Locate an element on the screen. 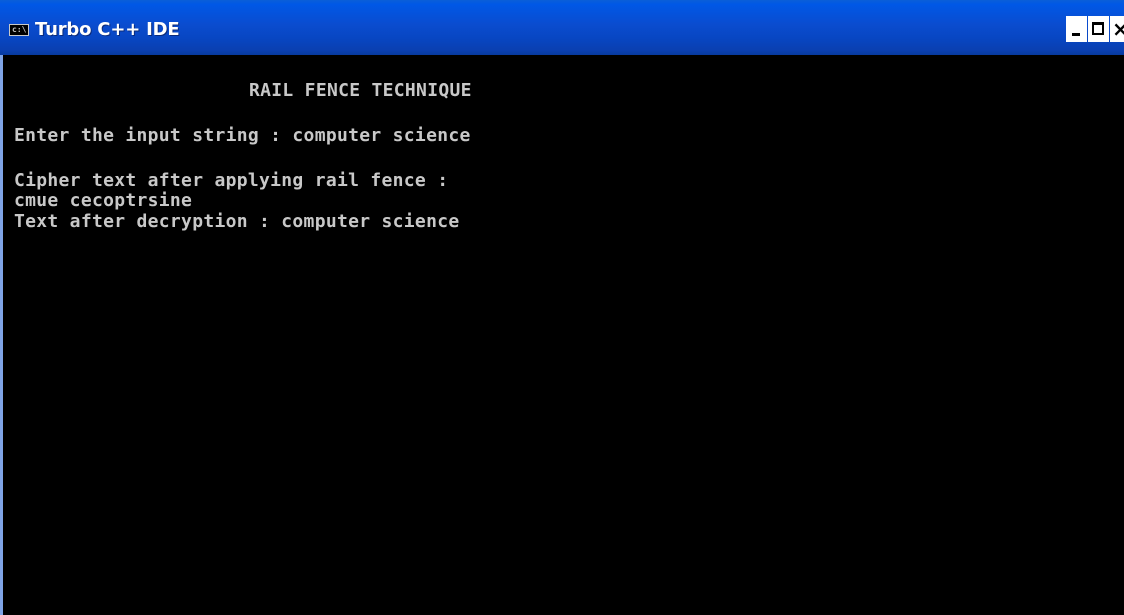 This screenshot has width=1124, height=615. console-icon: c:\ is located at coordinates (19, 30).